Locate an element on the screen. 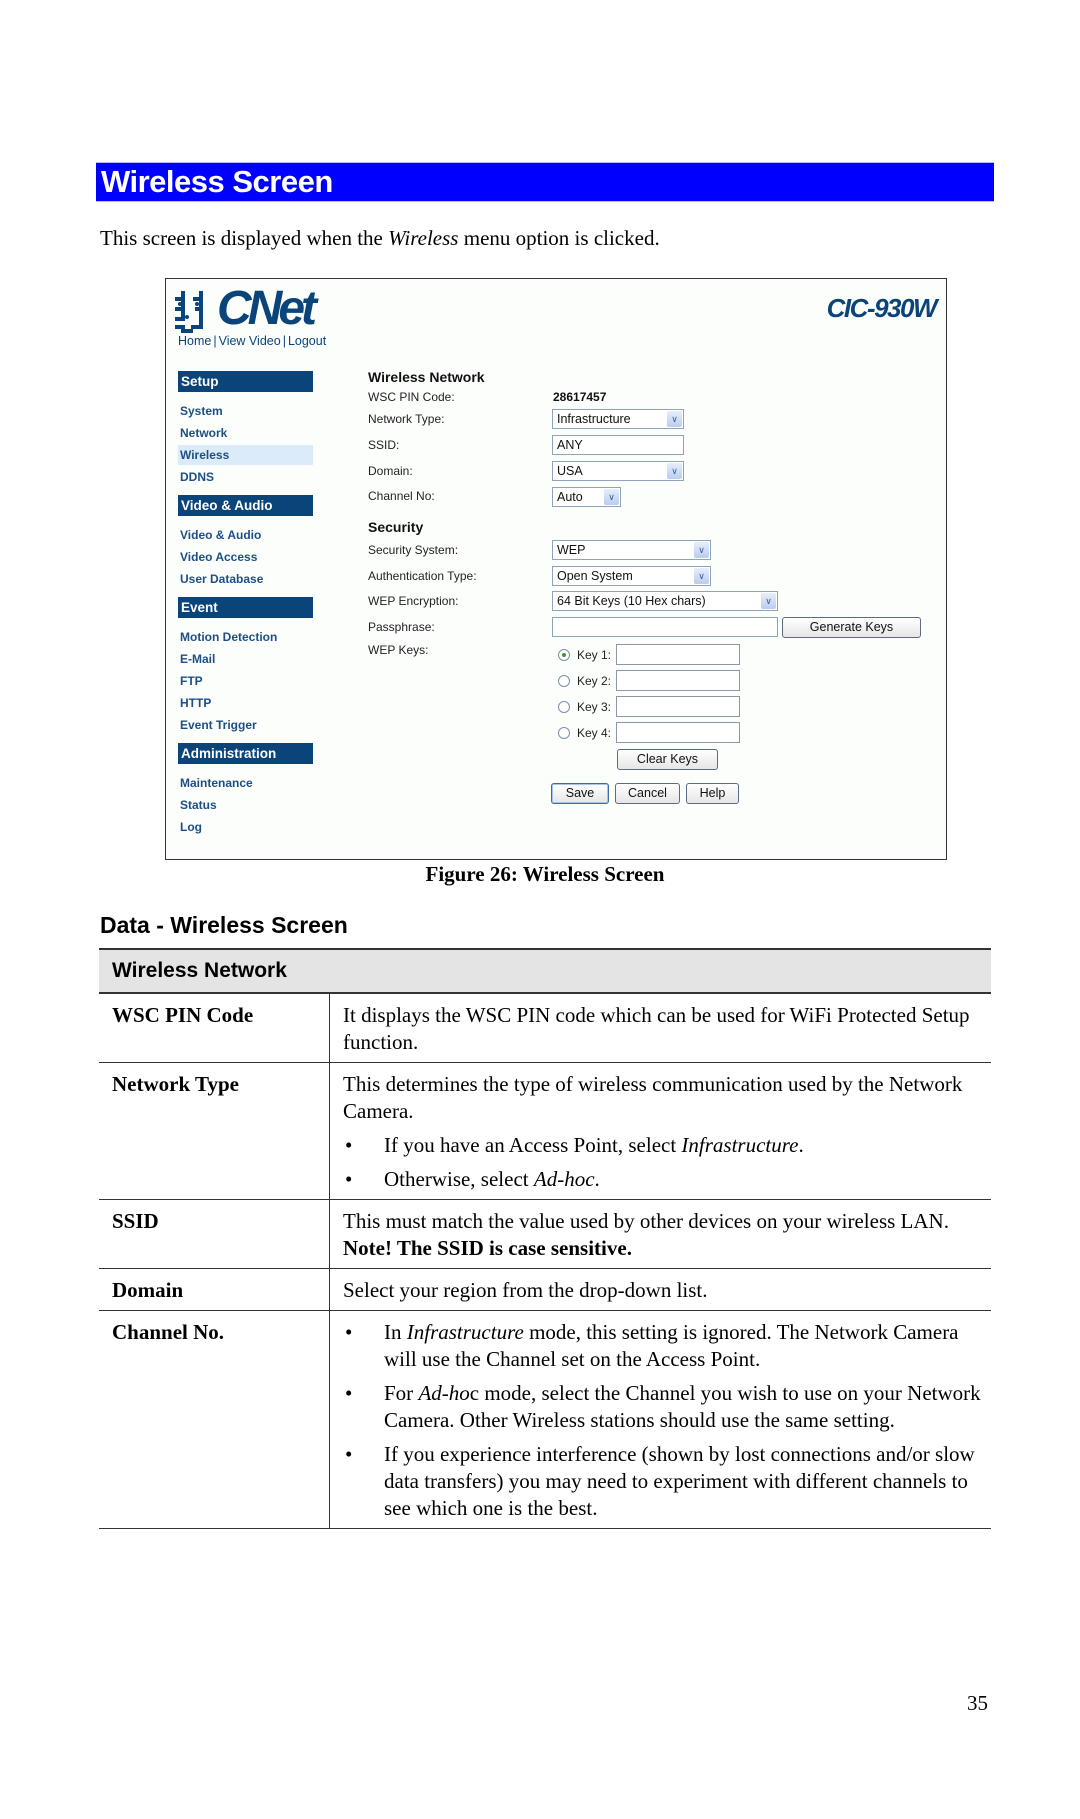 The height and width of the screenshot is (1819, 1080). authentication-type-label: Authentication Type: is located at coordinates (422, 576).